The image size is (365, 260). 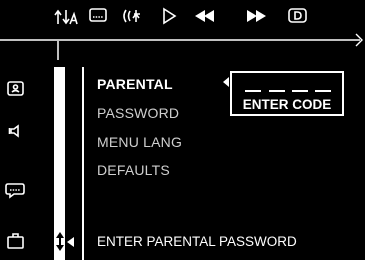 What do you see at coordinates (16, 131) in the screenshot?
I see `speaker-icon` at bounding box center [16, 131].